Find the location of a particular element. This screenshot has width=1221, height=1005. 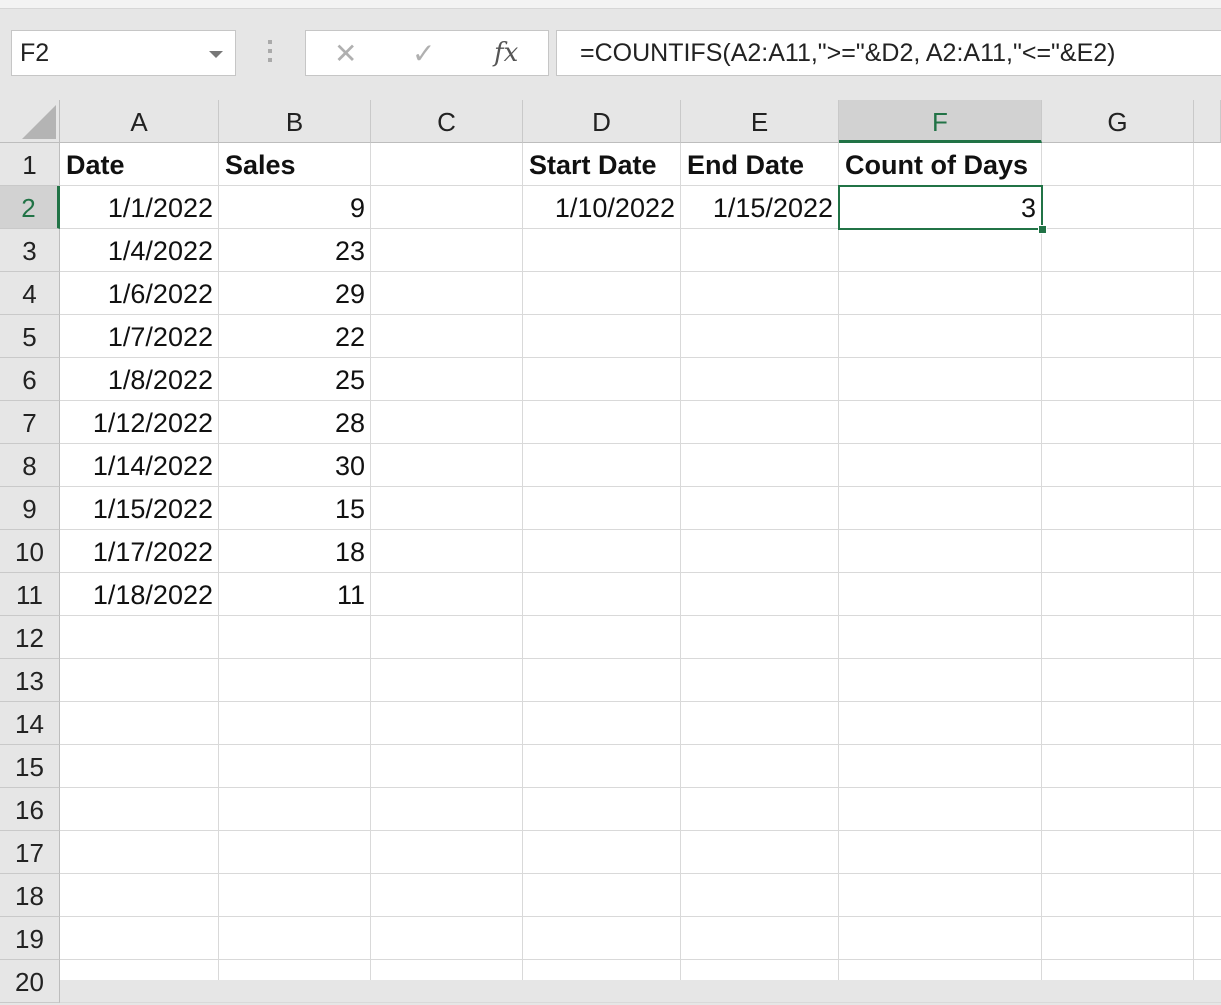

date-cell: 1/12/2022 is located at coordinates (139, 422).